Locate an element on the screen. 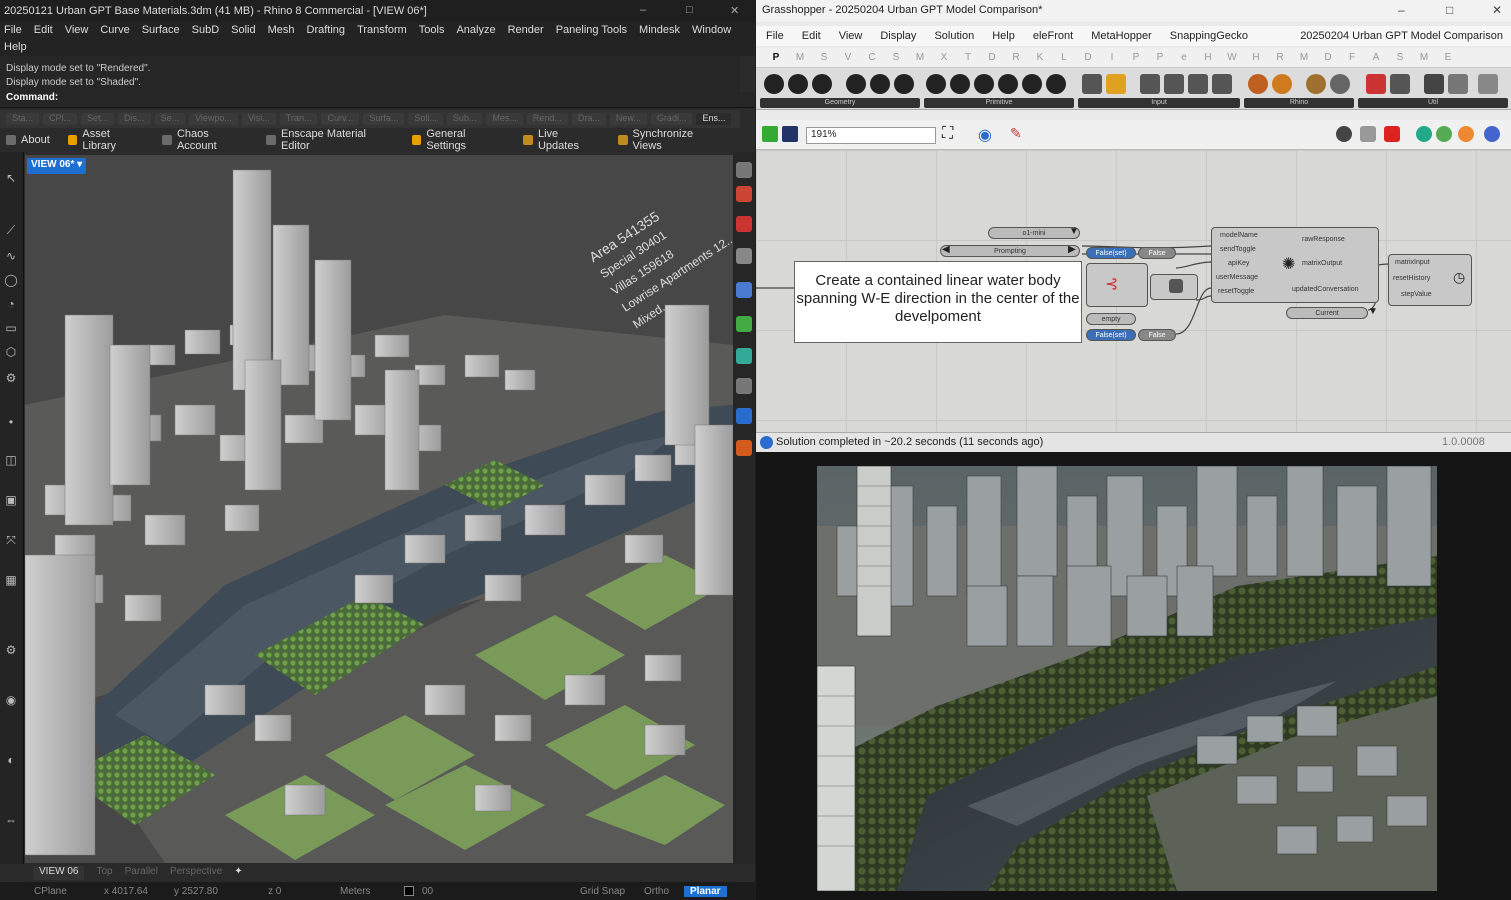 The width and height of the screenshot is (1511, 900). menu-view: View is located at coordinates (79, 31).